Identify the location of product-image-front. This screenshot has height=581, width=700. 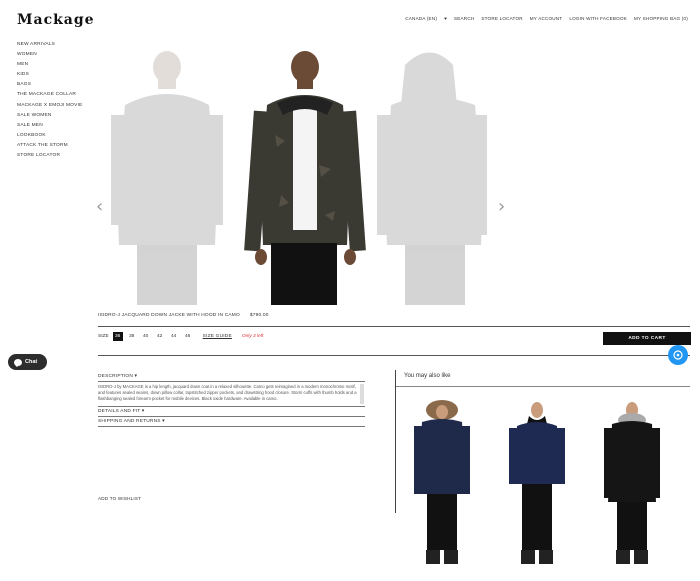
(305, 178).